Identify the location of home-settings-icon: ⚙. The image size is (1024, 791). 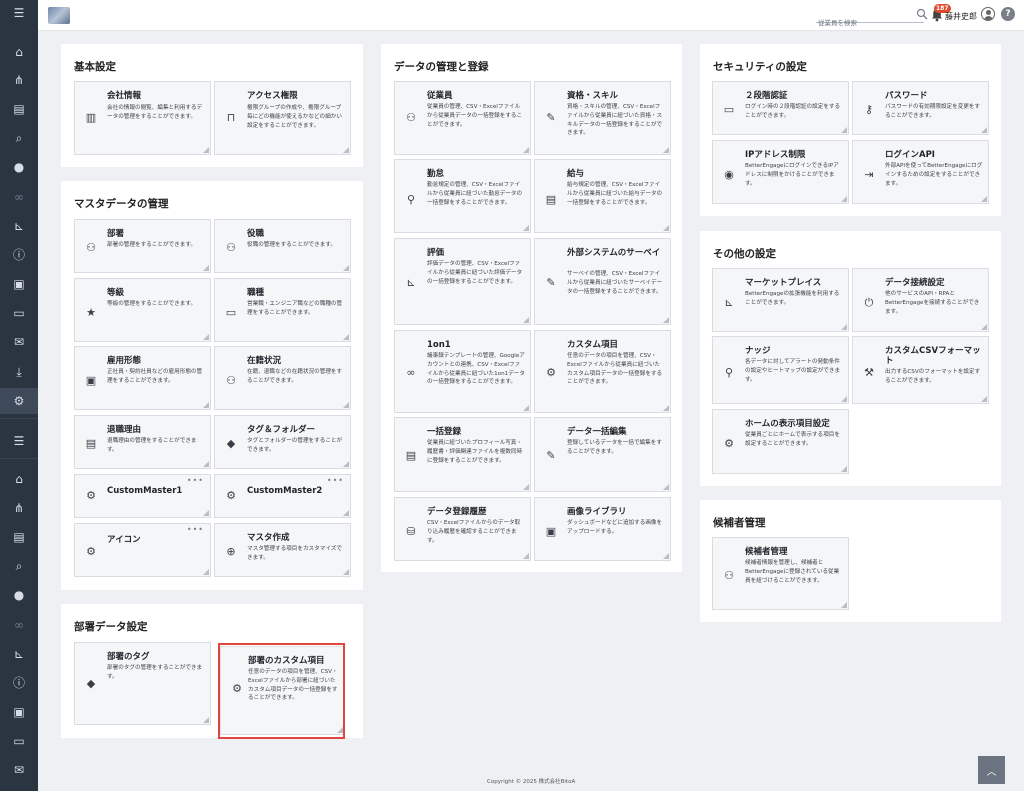
(729, 443).